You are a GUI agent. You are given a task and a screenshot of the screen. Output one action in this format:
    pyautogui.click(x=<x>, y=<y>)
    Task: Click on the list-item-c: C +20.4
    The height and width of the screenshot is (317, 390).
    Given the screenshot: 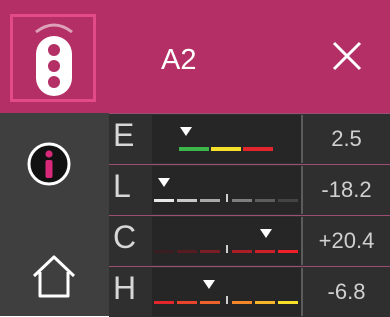 What is the action you would take?
    pyautogui.click(x=249, y=241)
    